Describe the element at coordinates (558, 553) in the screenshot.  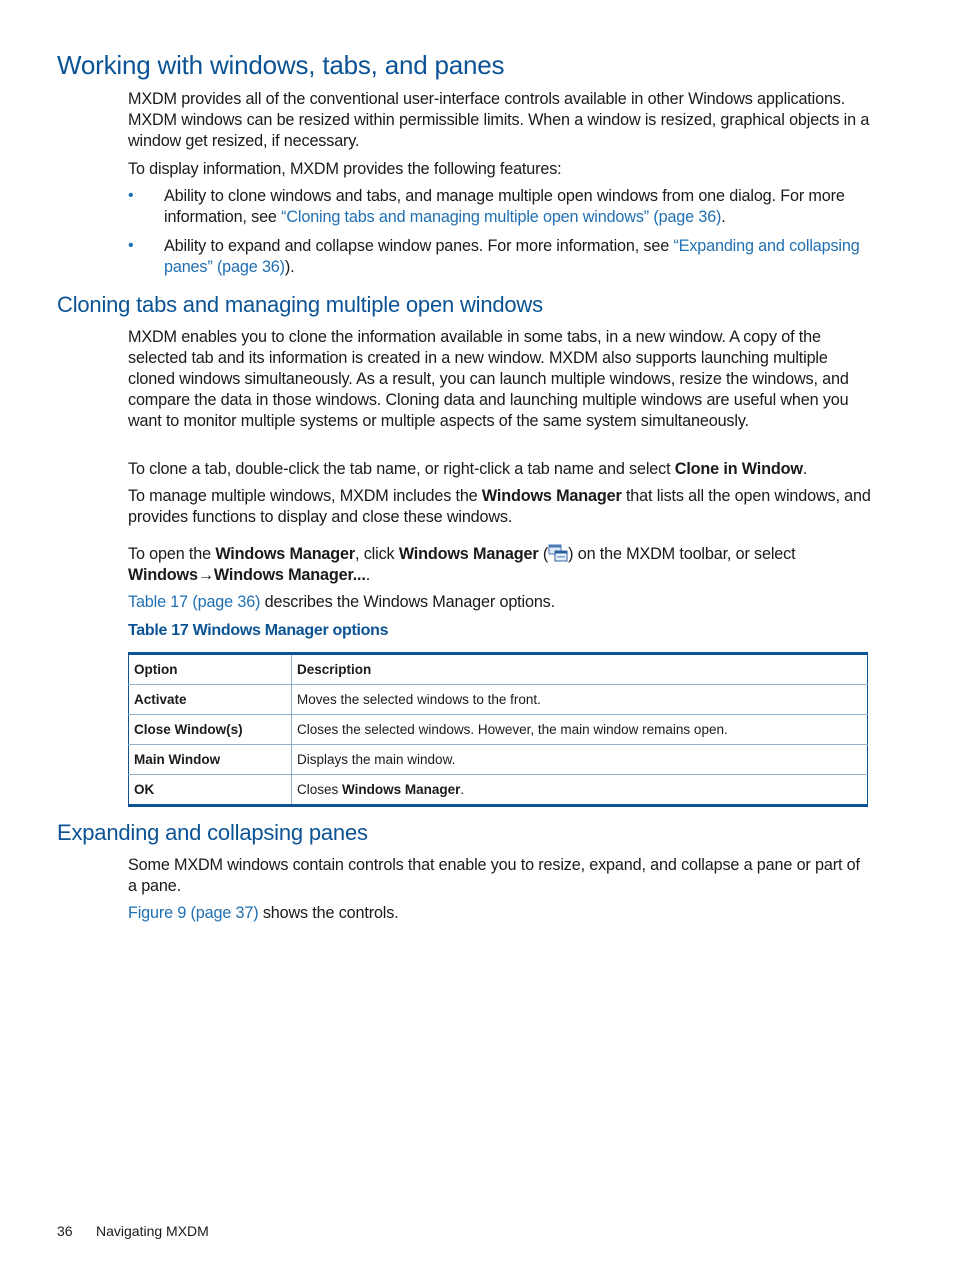
I see `windows-manager-icon` at that location.